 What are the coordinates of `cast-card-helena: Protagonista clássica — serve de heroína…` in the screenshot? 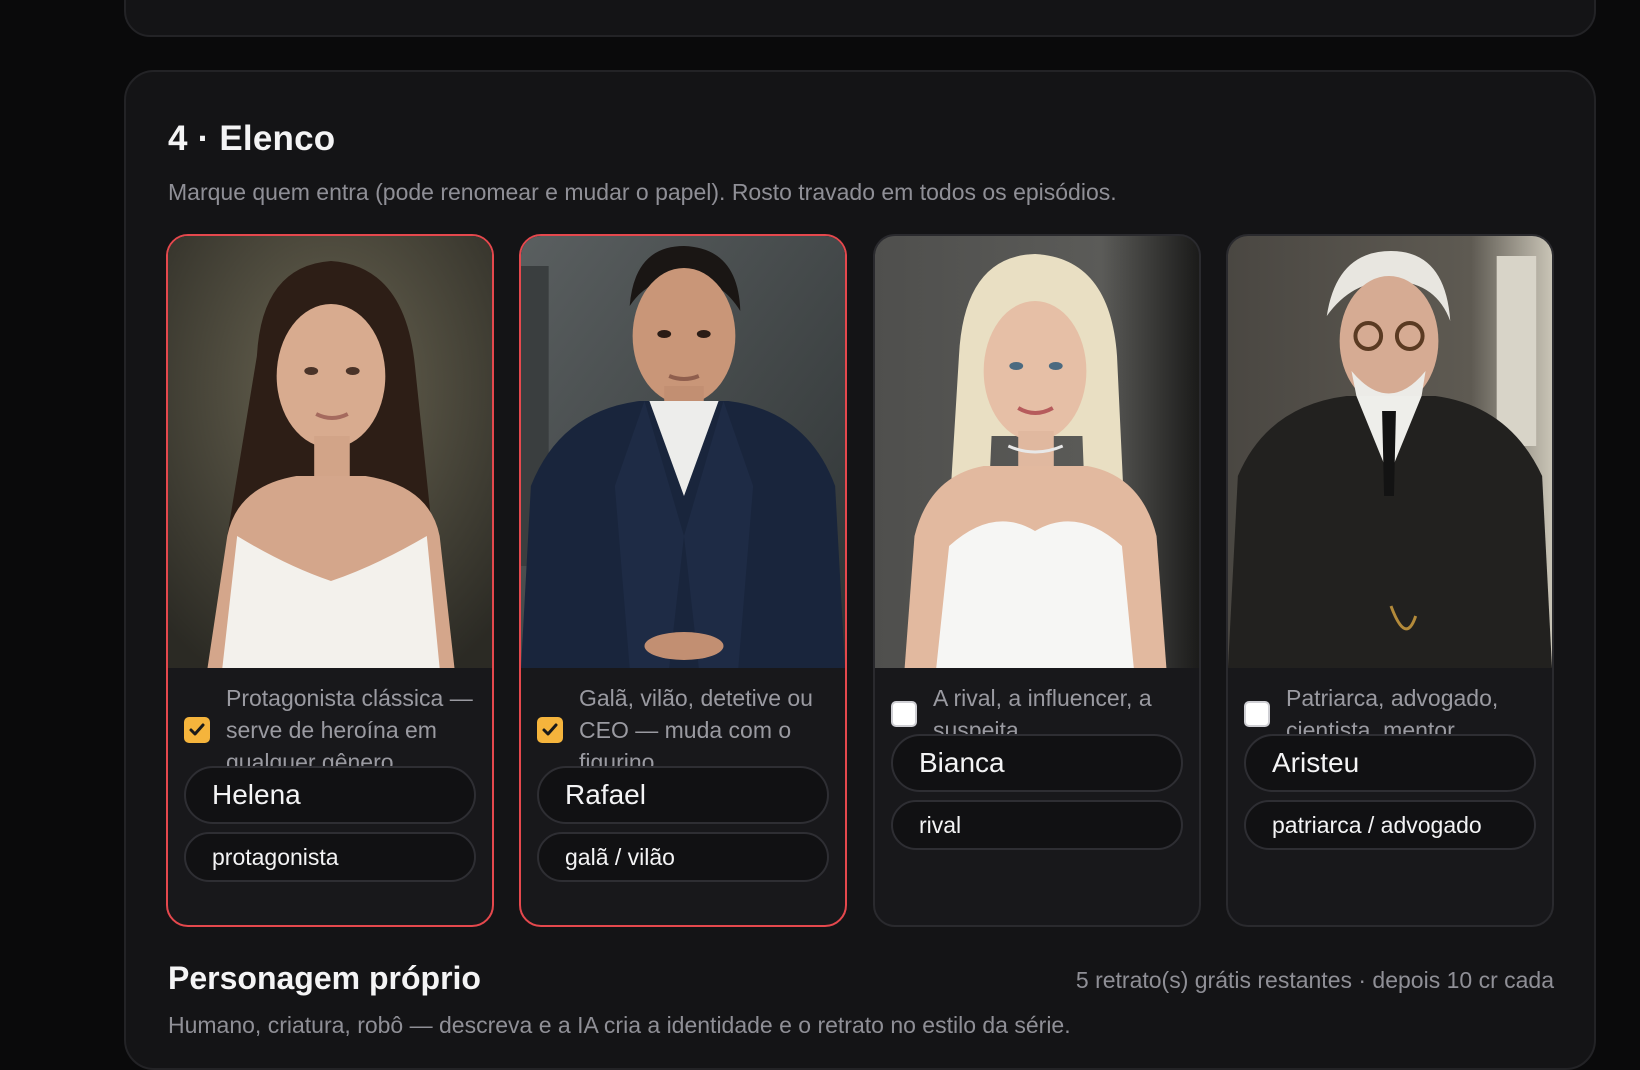 It's located at (330, 580).